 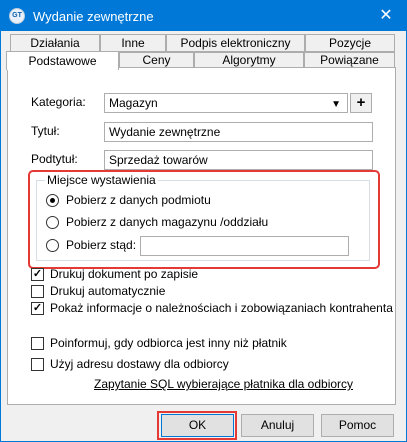 What do you see at coordinates (55, 43) in the screenshot?
I see `tab-dzialania: Działania` at bounding box center [55, 43].